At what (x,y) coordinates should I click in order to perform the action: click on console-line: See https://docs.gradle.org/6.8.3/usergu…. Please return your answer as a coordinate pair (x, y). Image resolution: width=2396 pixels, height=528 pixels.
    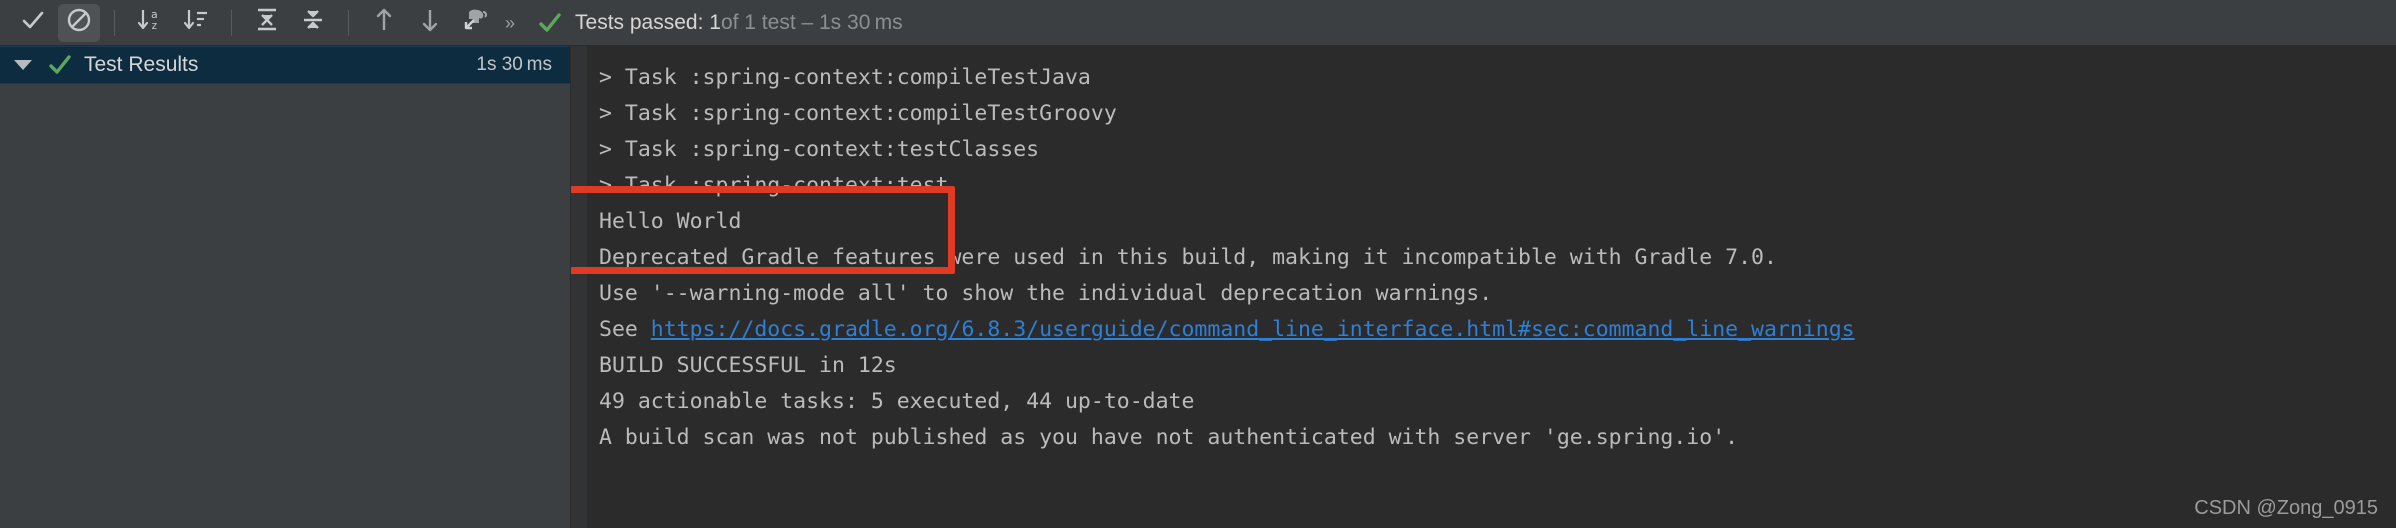
    Looking at the image, I should click on (1497, 330).